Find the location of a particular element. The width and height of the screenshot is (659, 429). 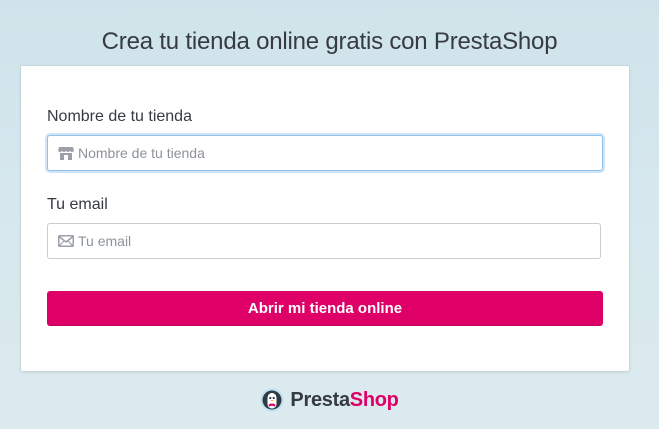

logo-text-presta: Presta is located at coordinates (320, 399).